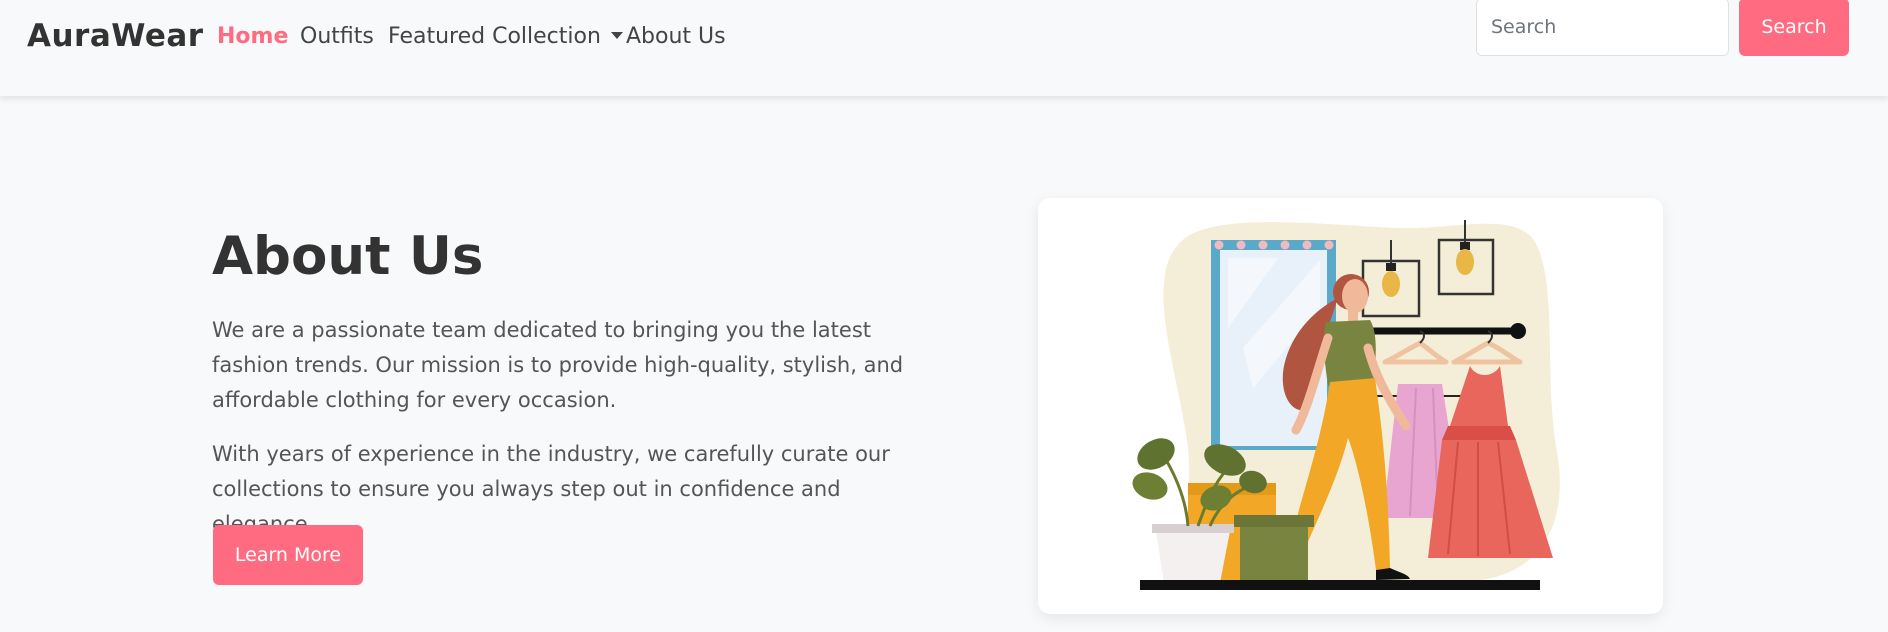 The width and height of the screenshot is (1888, 632). What do you see at coordinates (1794, 28) in the screenshot?
I see `search-button: Search` at bounding box center [1794, 28].